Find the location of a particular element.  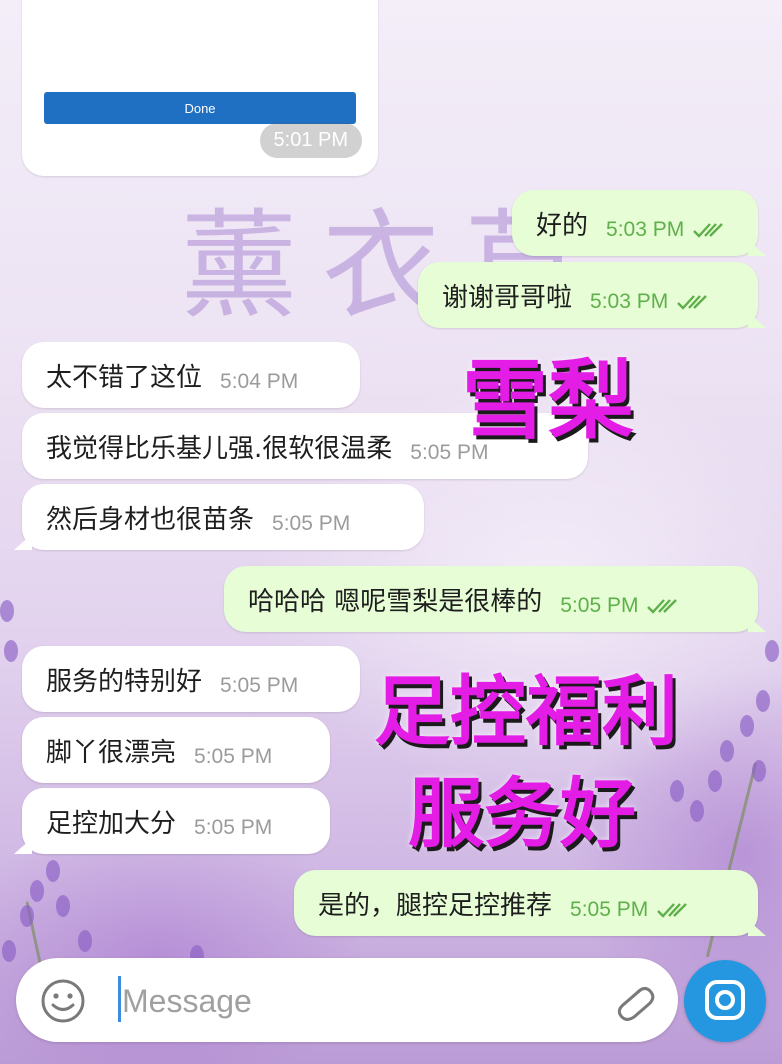

message-bubble-incoming: 脚丫很漂亮 5:05 PM is located at coordinates (176, 750).